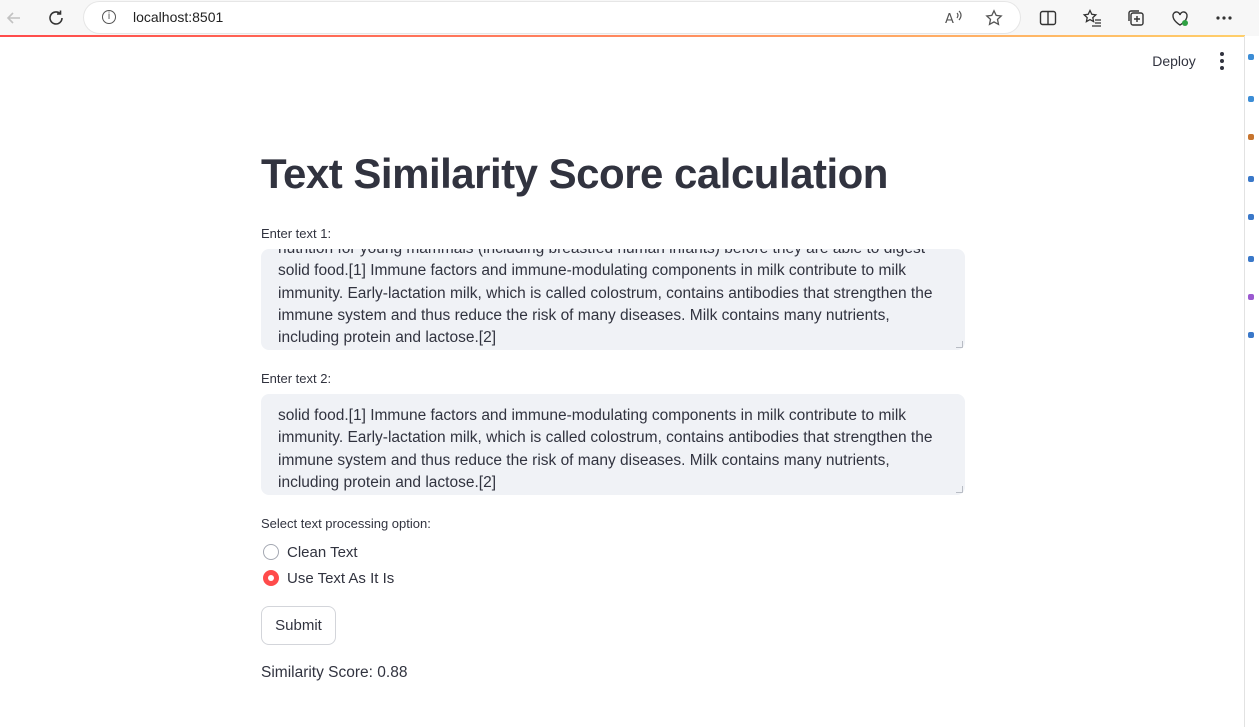 The image size is (1259, 727). What do you see at coordinates (622, 36) in the screenshot?
I see `loading-progress-line` at bounding box center [622, 36].